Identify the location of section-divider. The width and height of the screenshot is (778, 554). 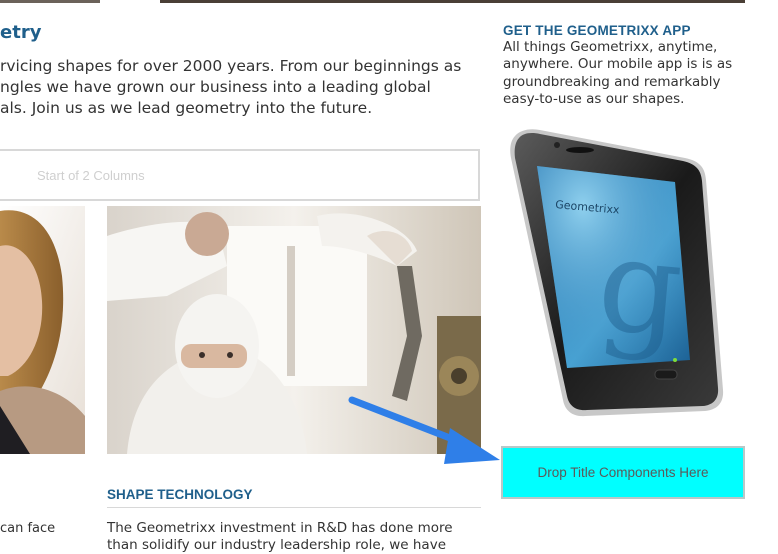
(294, 507).